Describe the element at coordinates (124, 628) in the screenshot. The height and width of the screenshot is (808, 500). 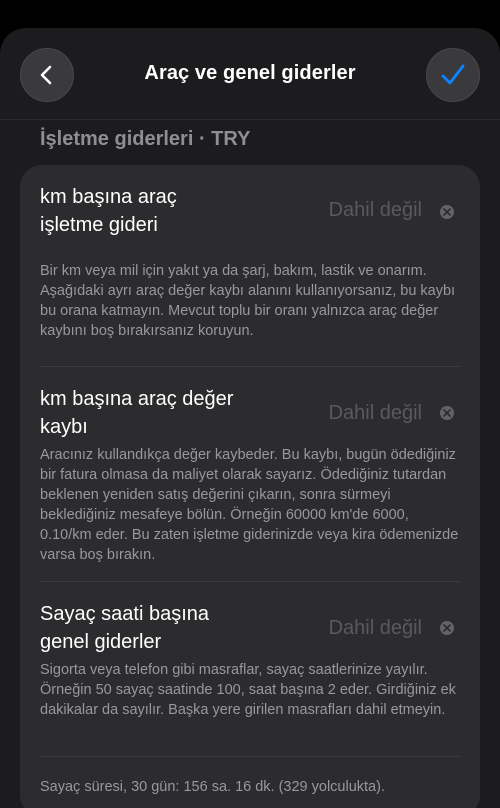
I see `row-label: Sayaç saati başına genel giderler` at that location.